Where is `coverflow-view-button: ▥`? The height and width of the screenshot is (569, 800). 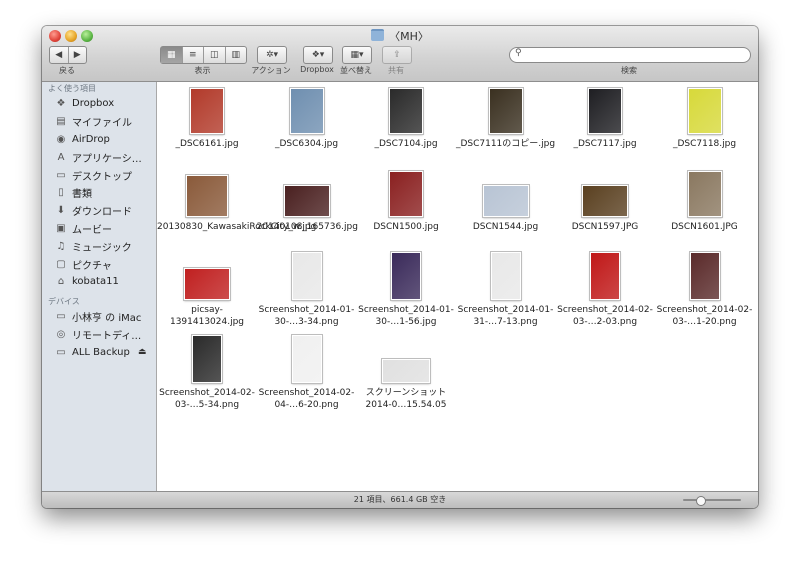
coverflow-view-button: ▥ is located at coordinates (236, 55).